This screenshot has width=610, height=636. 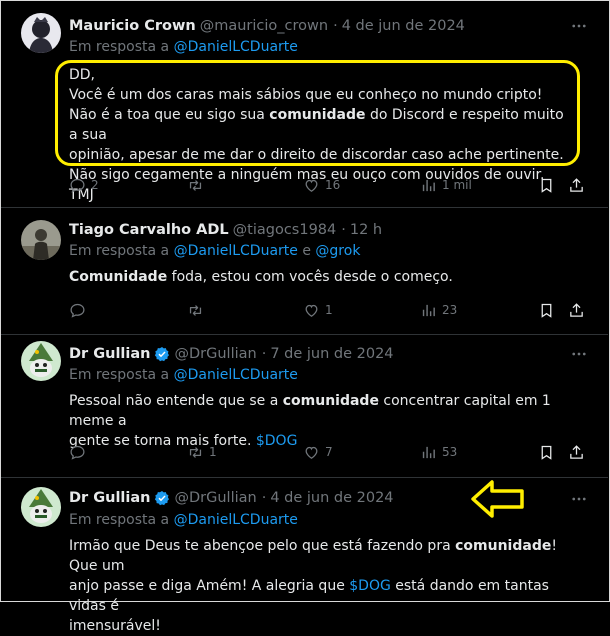 I want to click on retweet-count: 1, so click(x=213, y=452).